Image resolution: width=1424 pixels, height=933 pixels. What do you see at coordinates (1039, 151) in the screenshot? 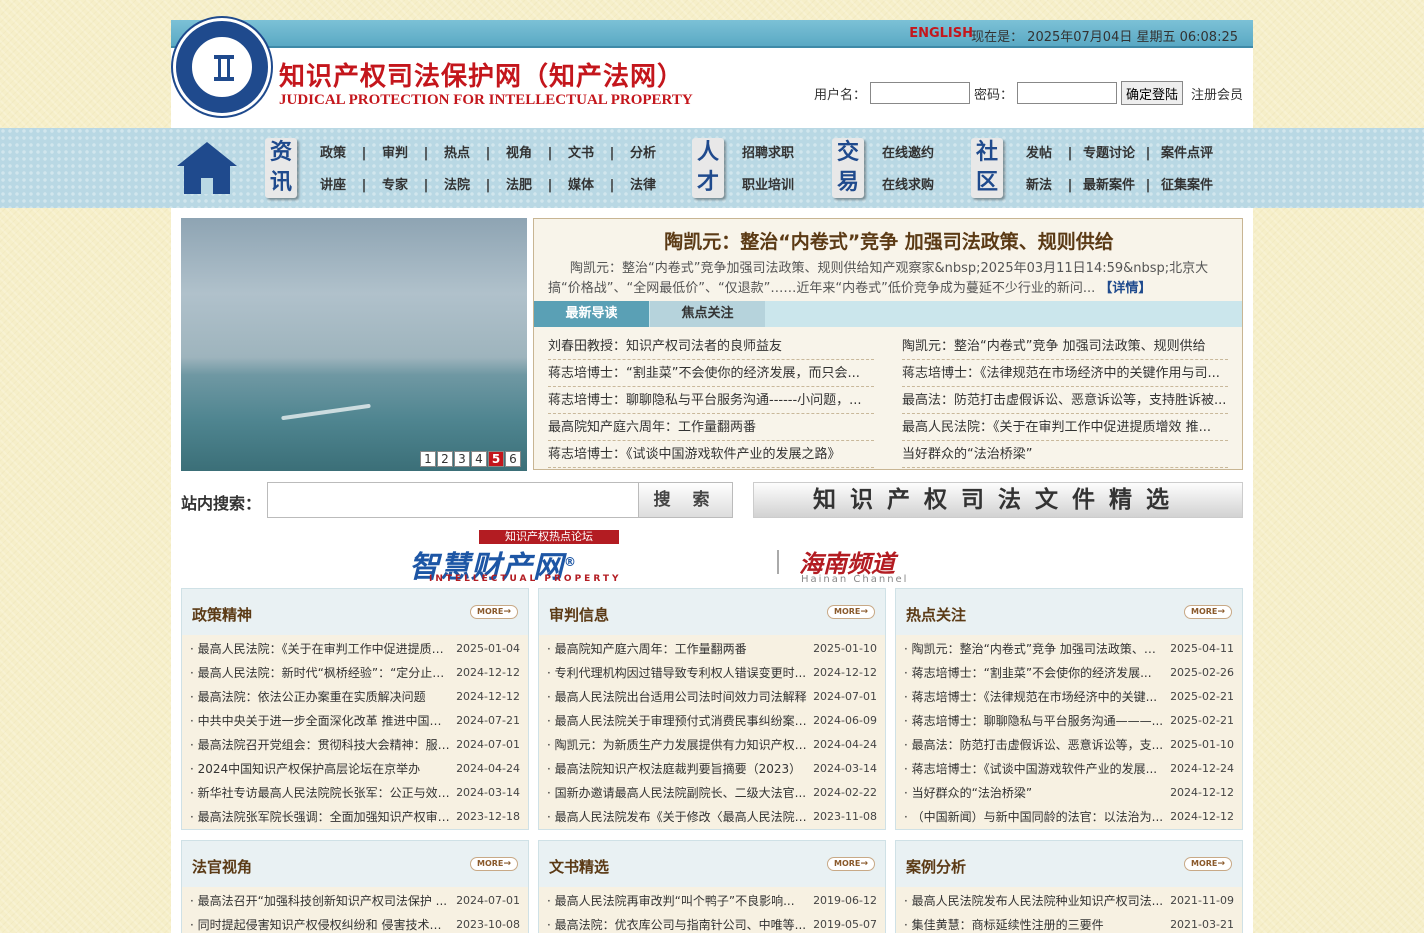
I see `nav-item: 发帖` at bounding box center [1039, 151].